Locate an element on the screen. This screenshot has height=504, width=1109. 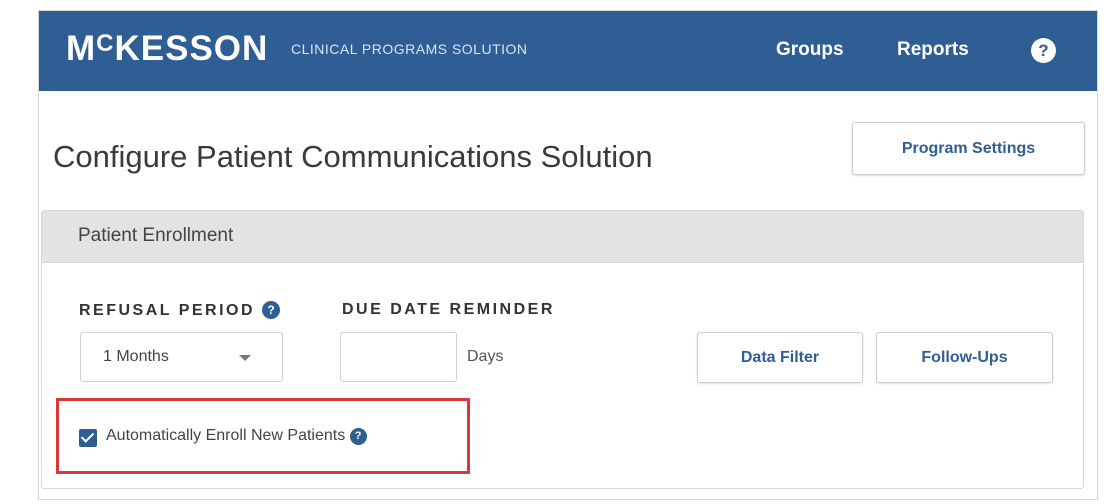
auto-enroll-text: Automatically Enroll New Patients is located at coordinates (226, 435).